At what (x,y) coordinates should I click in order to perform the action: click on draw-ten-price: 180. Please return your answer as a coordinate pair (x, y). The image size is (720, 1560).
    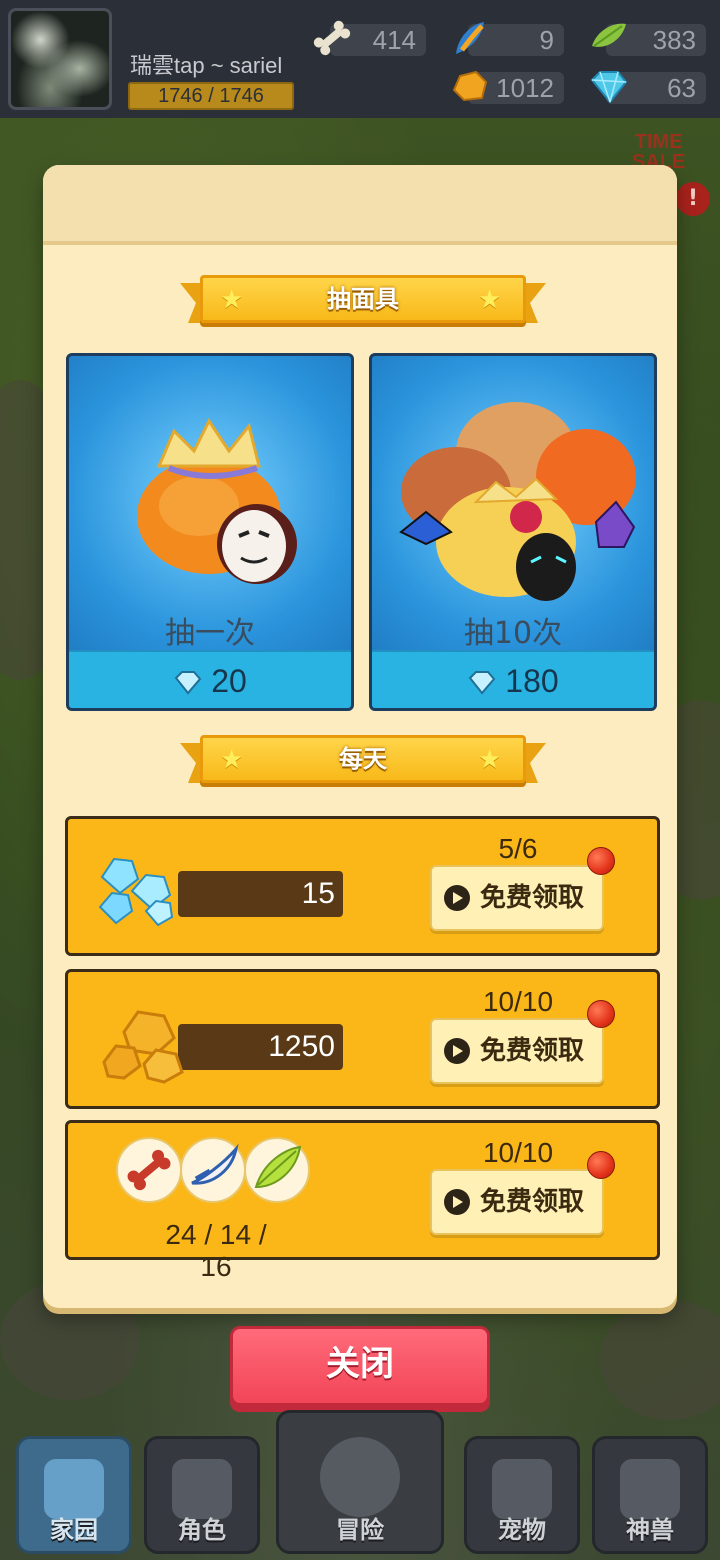
    Looking at the image, I should click on (513, 679).